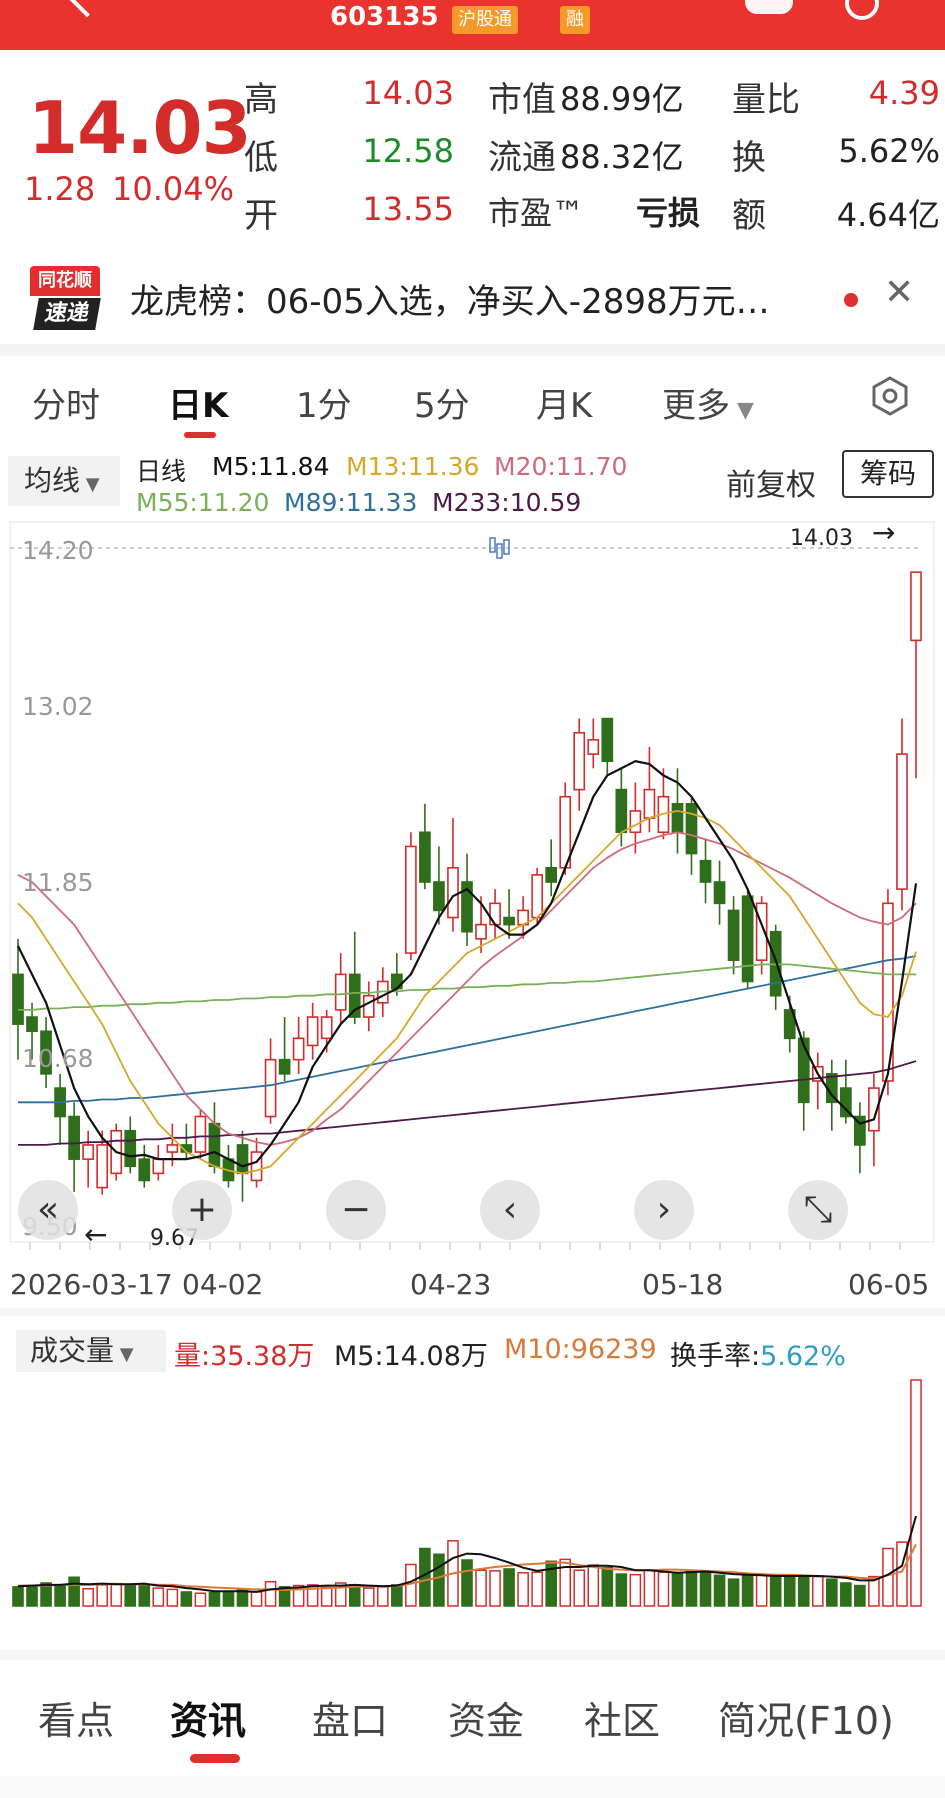  I want to click on y-tick-label: 11.85, so click(58, 882).